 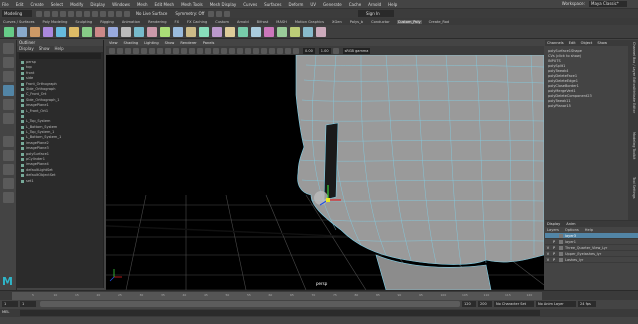 What do you see at coordinates (28, 304) in the screenshot?
I see `playback-start-field: 1` at bounding box center [28, 304].